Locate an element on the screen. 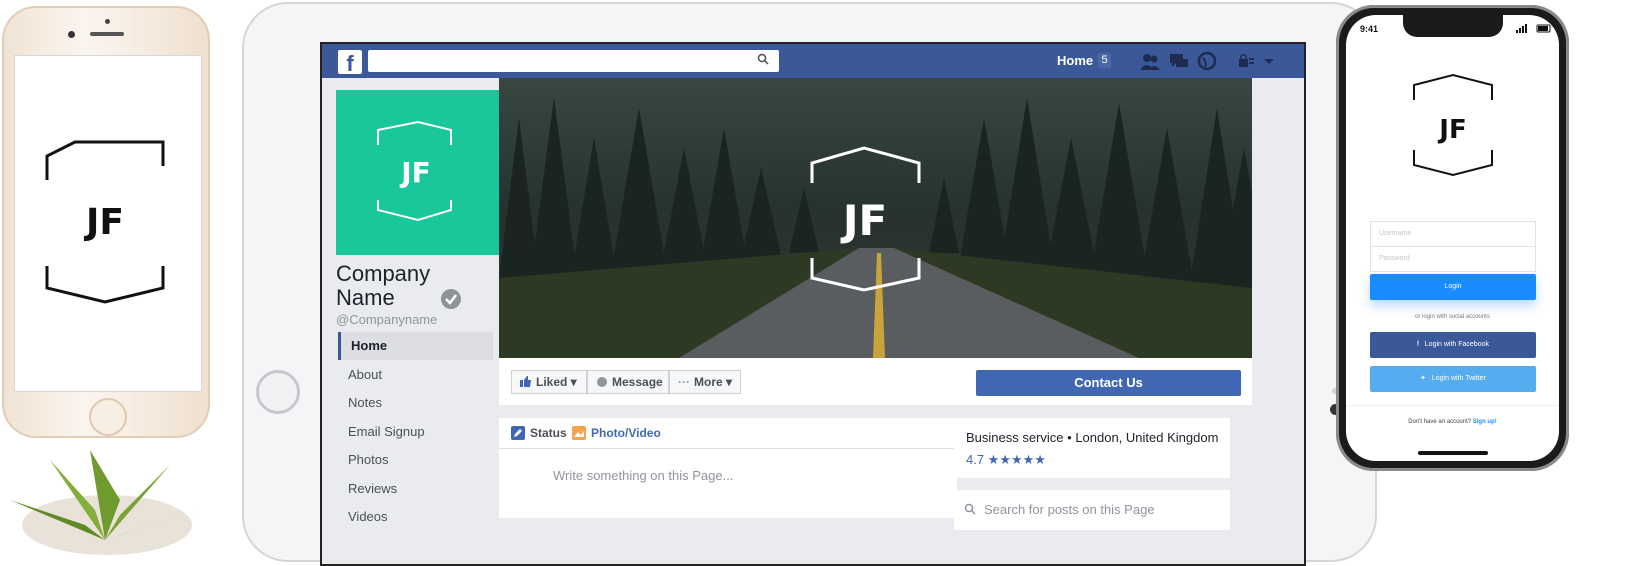 The width and height of the screenshot is (1650, 566). verified-check-icon is located at coordinates (451, 299).